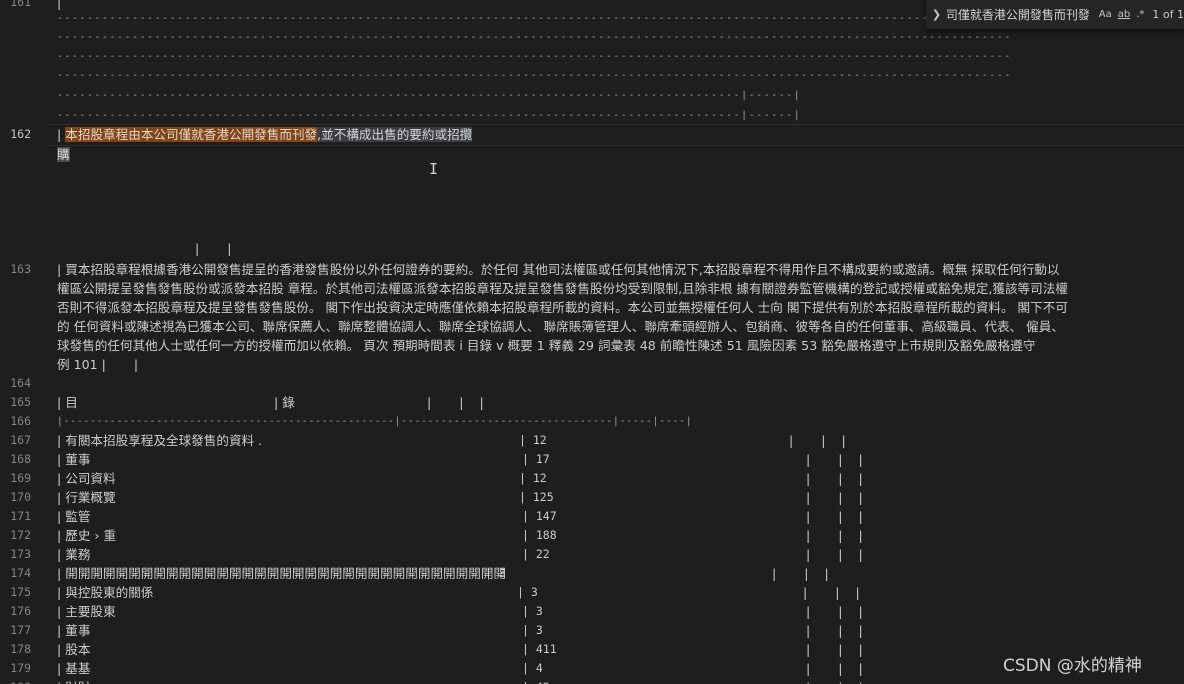 This screenshot has height=684, width=1184. What do you see at coordinates (532, 668) in the screenshot?
I see `toc-page: | 4` at bounding box center [532, 668].